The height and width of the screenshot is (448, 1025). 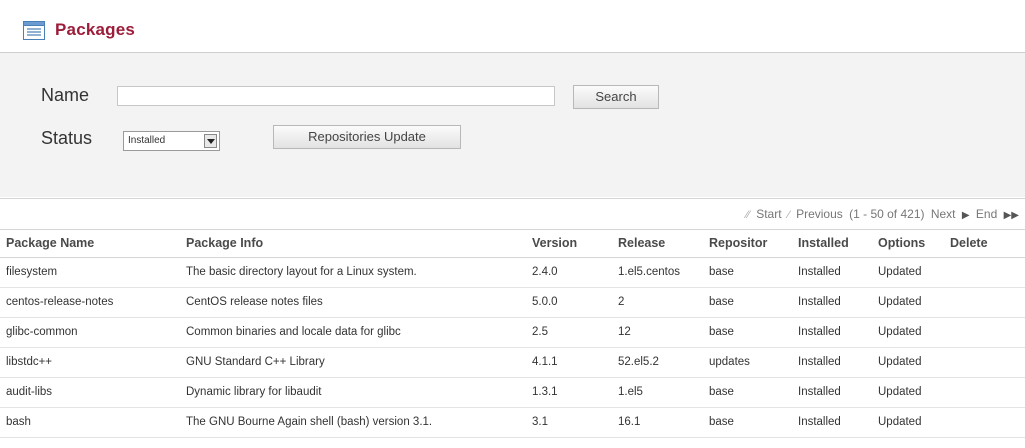 What do you see at coordinates (748, 215) in the screenshot?
I see `start-icon: ⁄⁄` at bounding box center [748, 215].